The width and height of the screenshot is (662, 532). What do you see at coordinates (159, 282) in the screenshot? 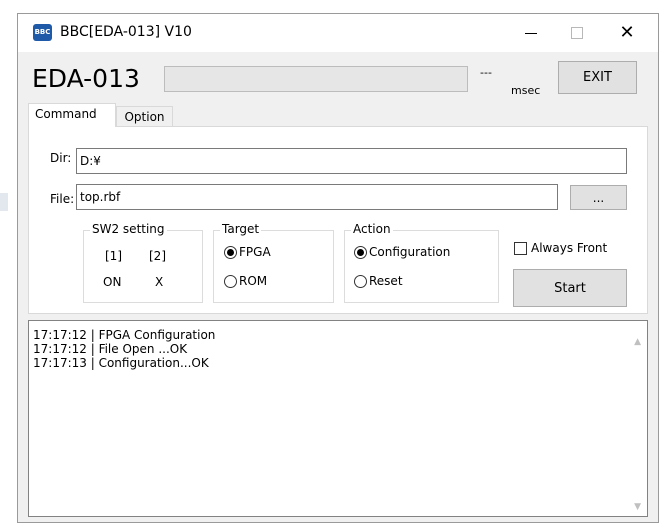
I see `sw2-col2-value: X` at bounding box center [159, 282].